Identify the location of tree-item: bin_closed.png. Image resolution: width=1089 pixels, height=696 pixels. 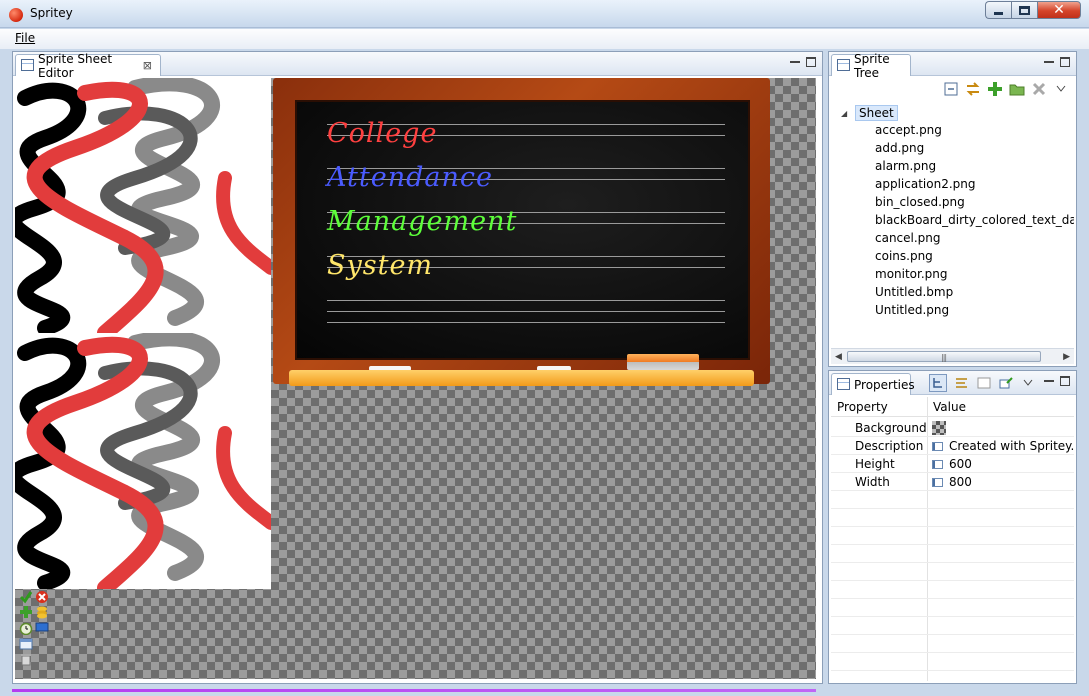
(920, 202).